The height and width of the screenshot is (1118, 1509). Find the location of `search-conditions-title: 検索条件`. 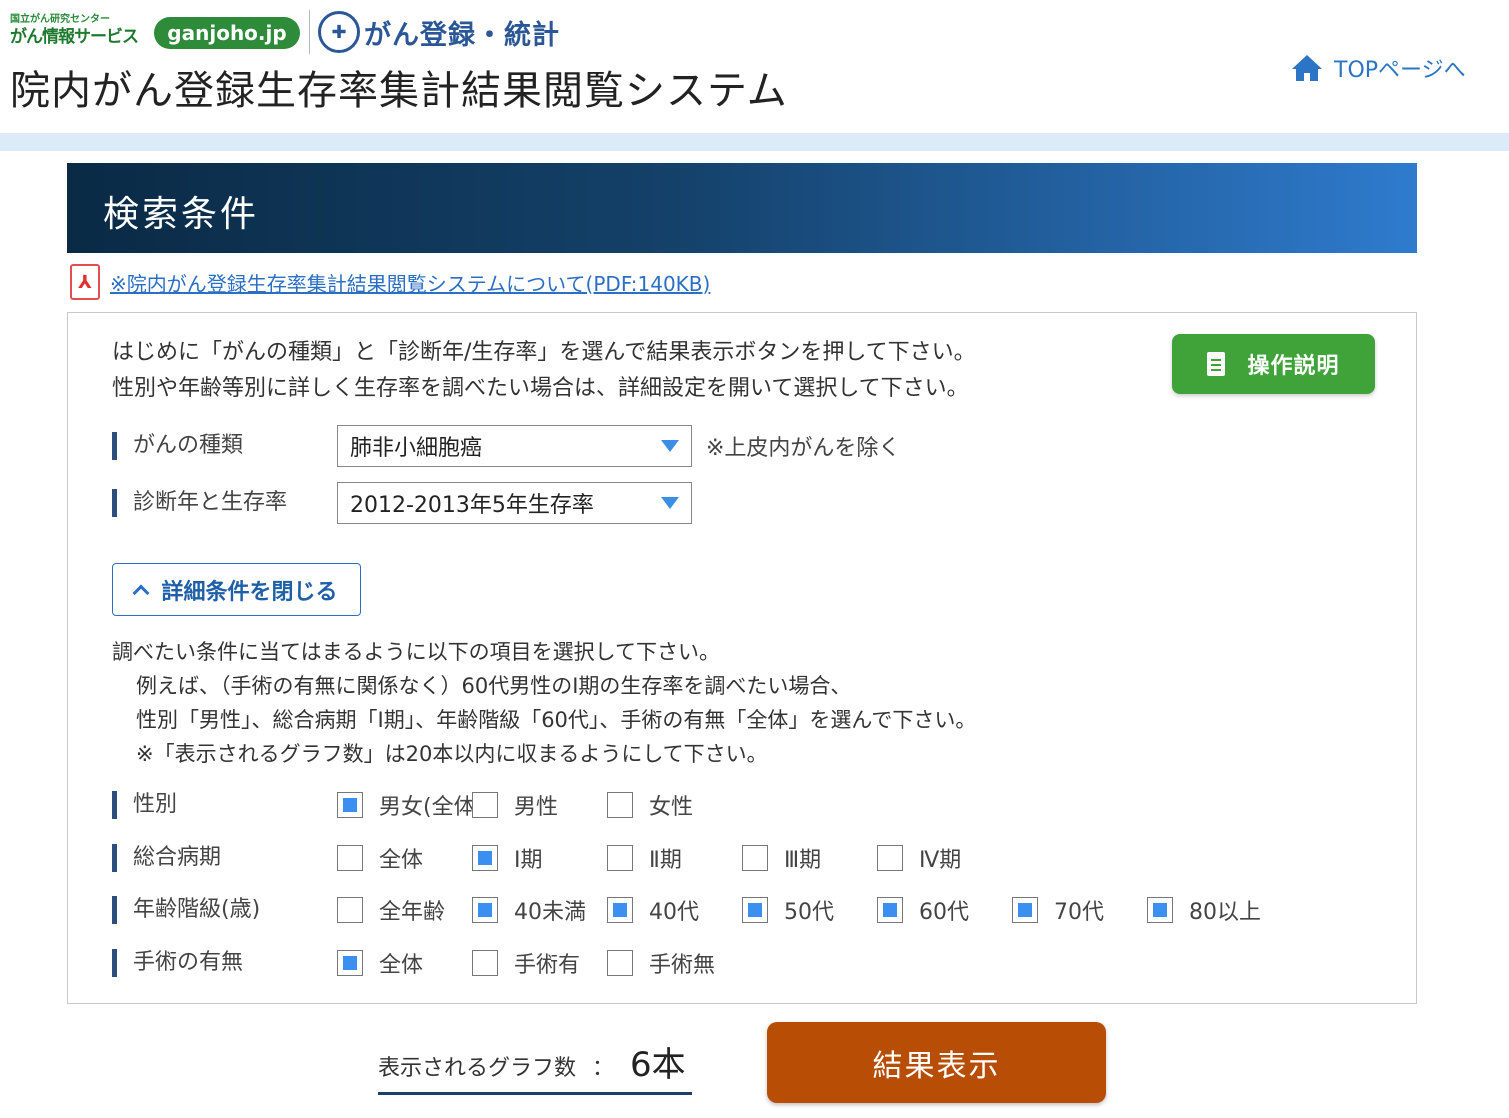

search-conditions-title: 検索条件 is located at coordinates (181, 214).